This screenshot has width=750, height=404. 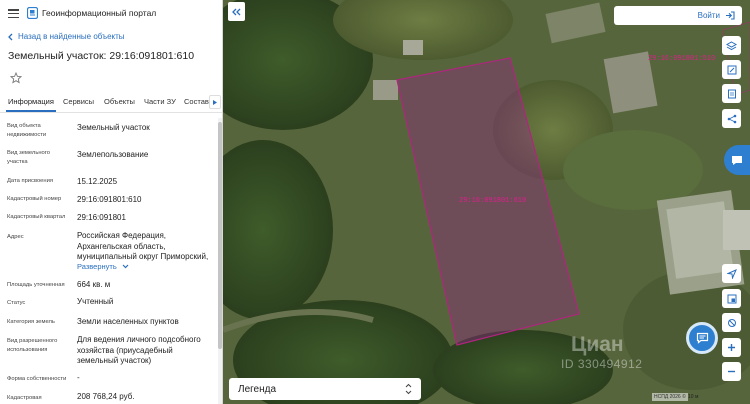 What do you see at coordinates (99, 13) in the screenshot?
I see `app-title: Геоинформационный портал` at bounding box center [99, 13].